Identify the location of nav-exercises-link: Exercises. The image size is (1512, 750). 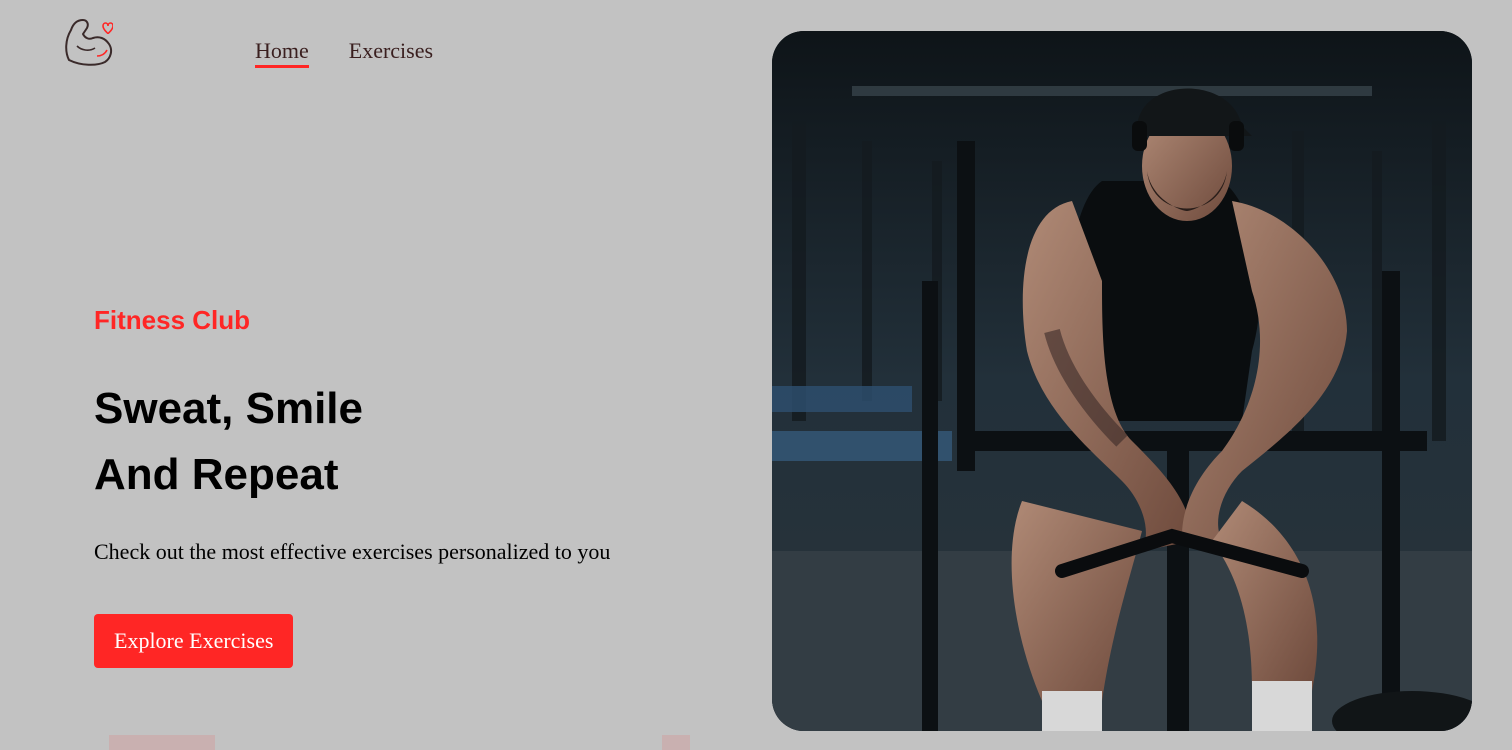
(391, 51).